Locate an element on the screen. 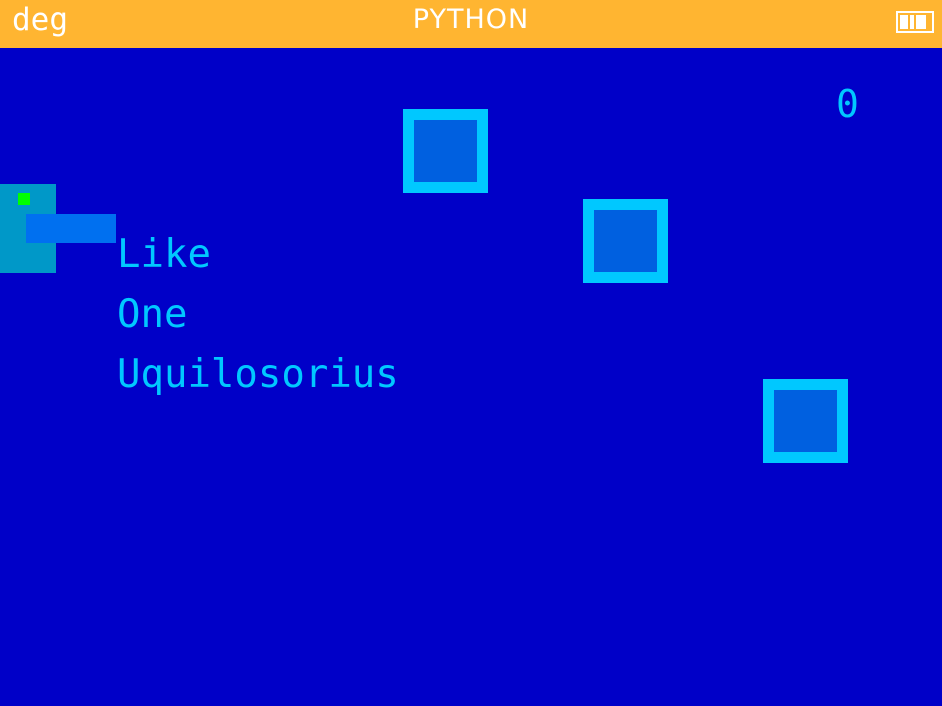 This screenshot has height=706, width=942. score-counter: 0 is located at coordinates (847, 104).